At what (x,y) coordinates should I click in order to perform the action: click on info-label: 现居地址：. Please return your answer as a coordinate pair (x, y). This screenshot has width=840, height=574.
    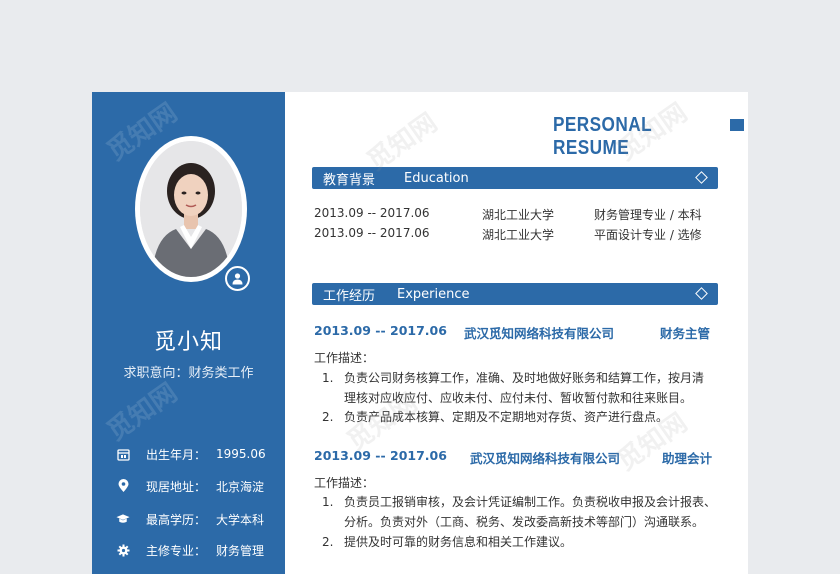
    Looking at the image, I should click on (176, 486).